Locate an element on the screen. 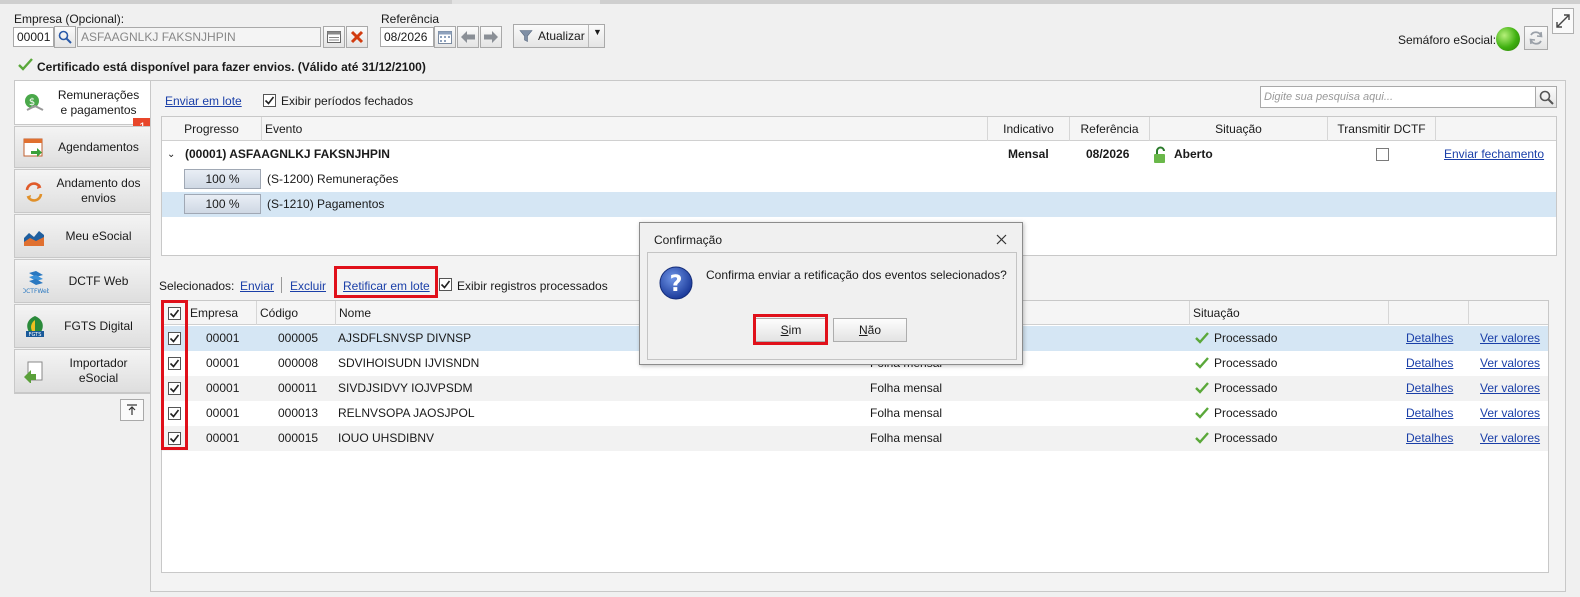 This screenshot has height=597, width=1580. atualizar-button: Atualizar ▼ is located at coordinates (559, 36).